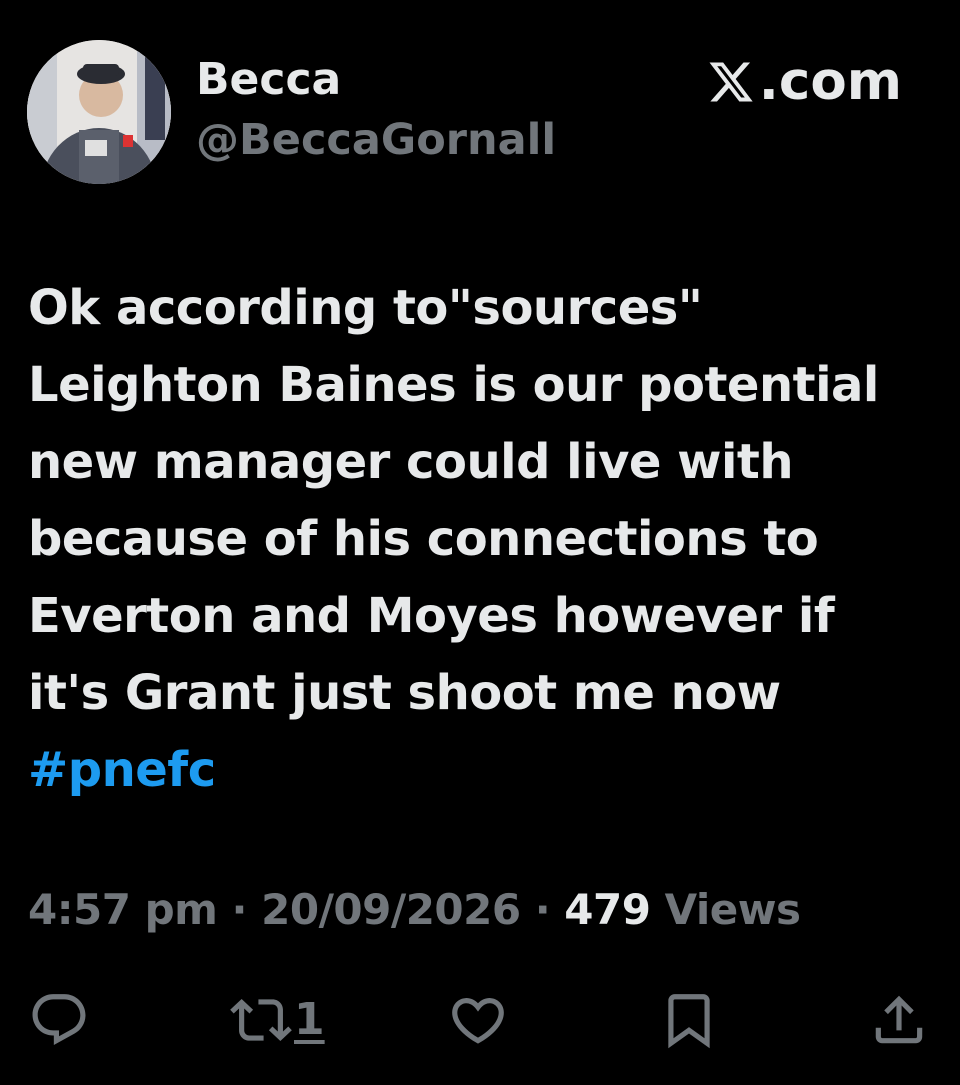 This screenshot has width=960, height=1085. I want to click on user-handle: @BeccaGornall, so click(376, 140).